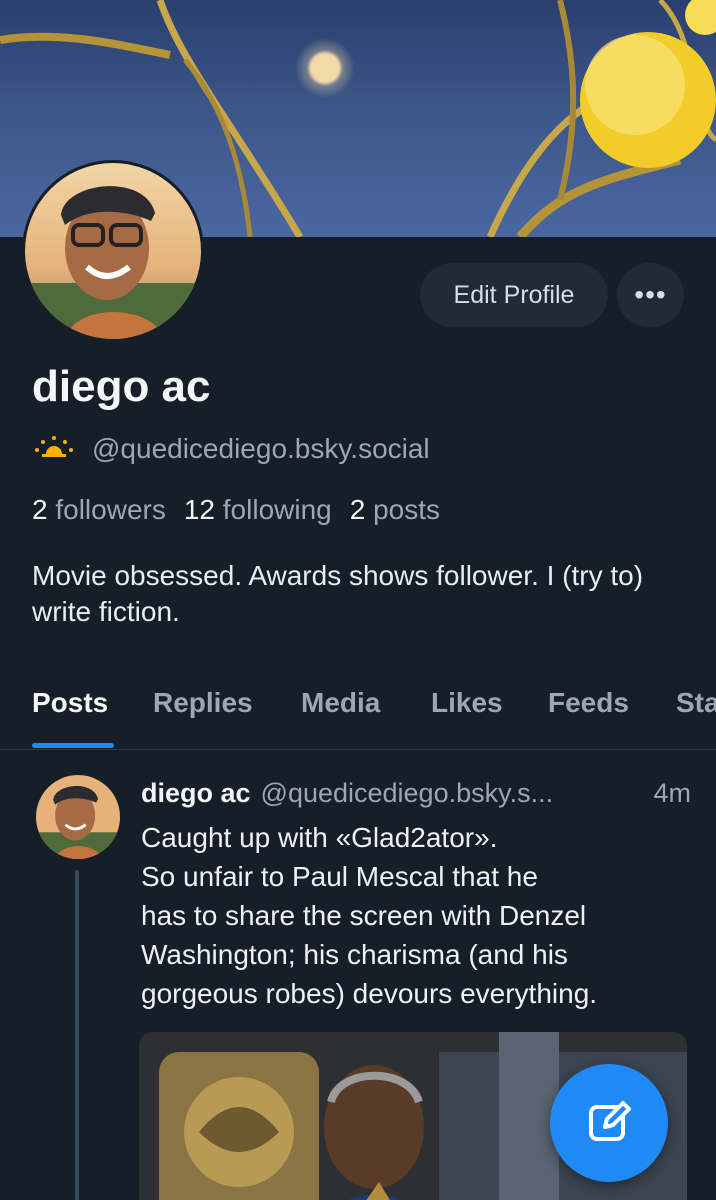 This screenshot has height=1200, width=716. Describe the element at coordinates (113, 251) in the screenshot. I see `profile-avatar` at that location.